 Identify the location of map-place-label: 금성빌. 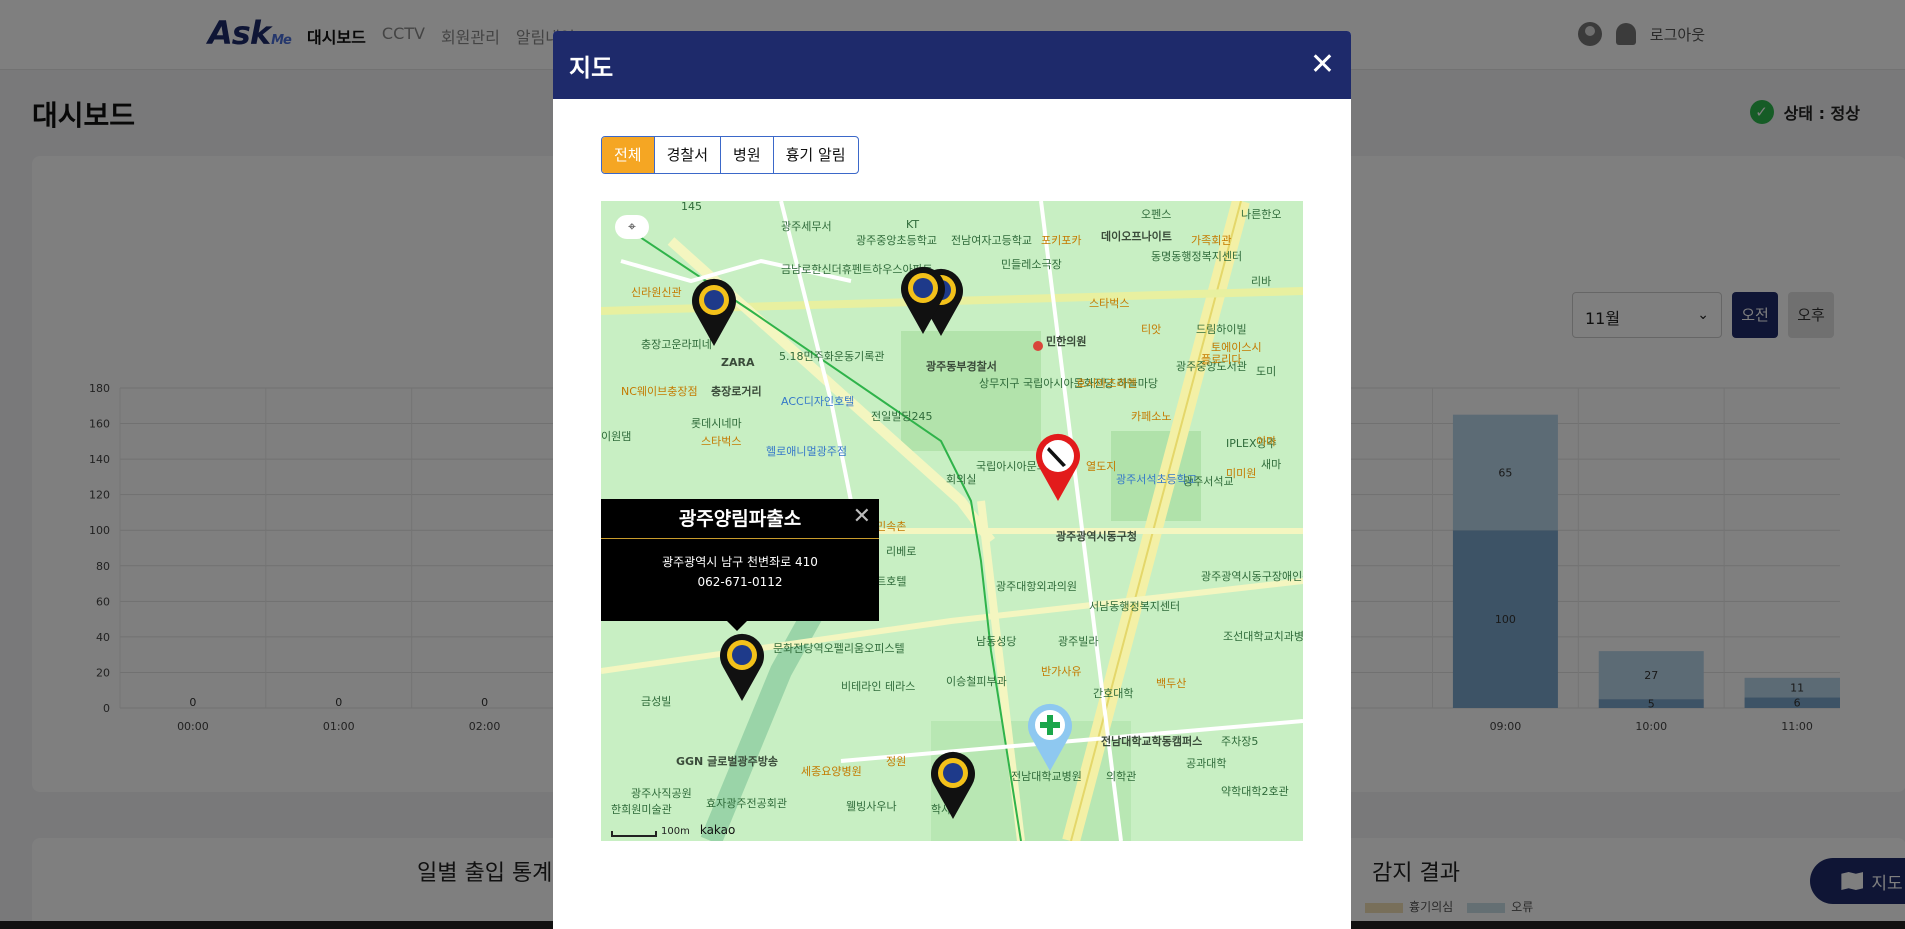
(656, 701).